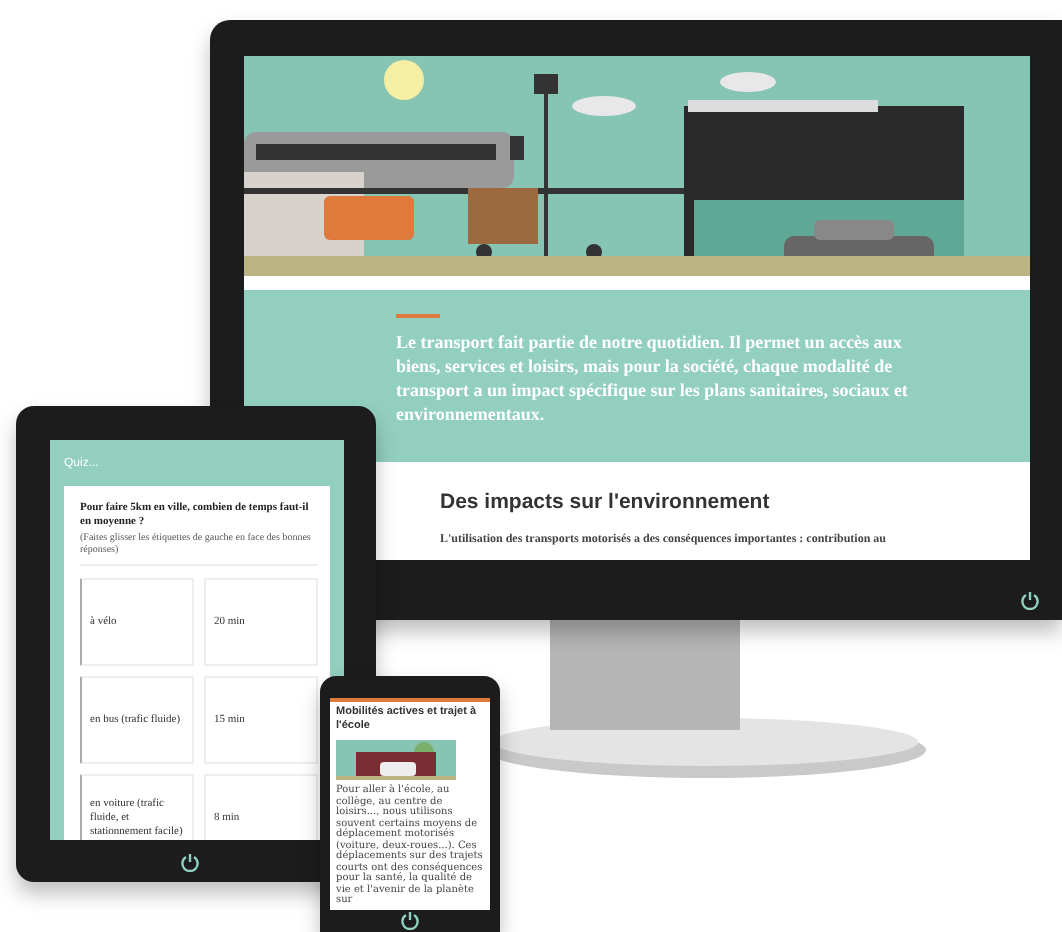 The height and width of the screenshot is (932, 1062). What do you see at coordinates (396, 759) in the screenshot?
I see `school-scene-drawing` at bounding box center [396, 759].